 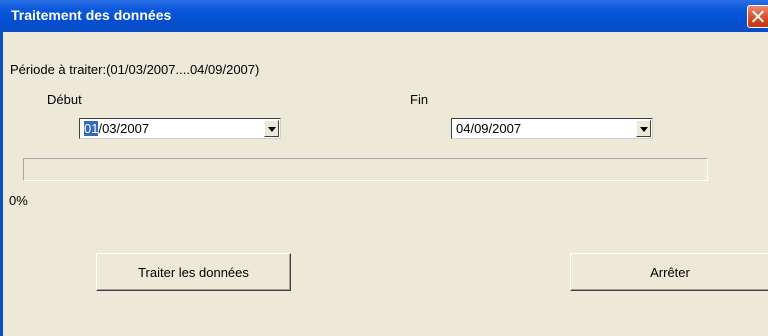 I want to click on end-date-combo: 04/09/2007, so click(x=552, y=128).